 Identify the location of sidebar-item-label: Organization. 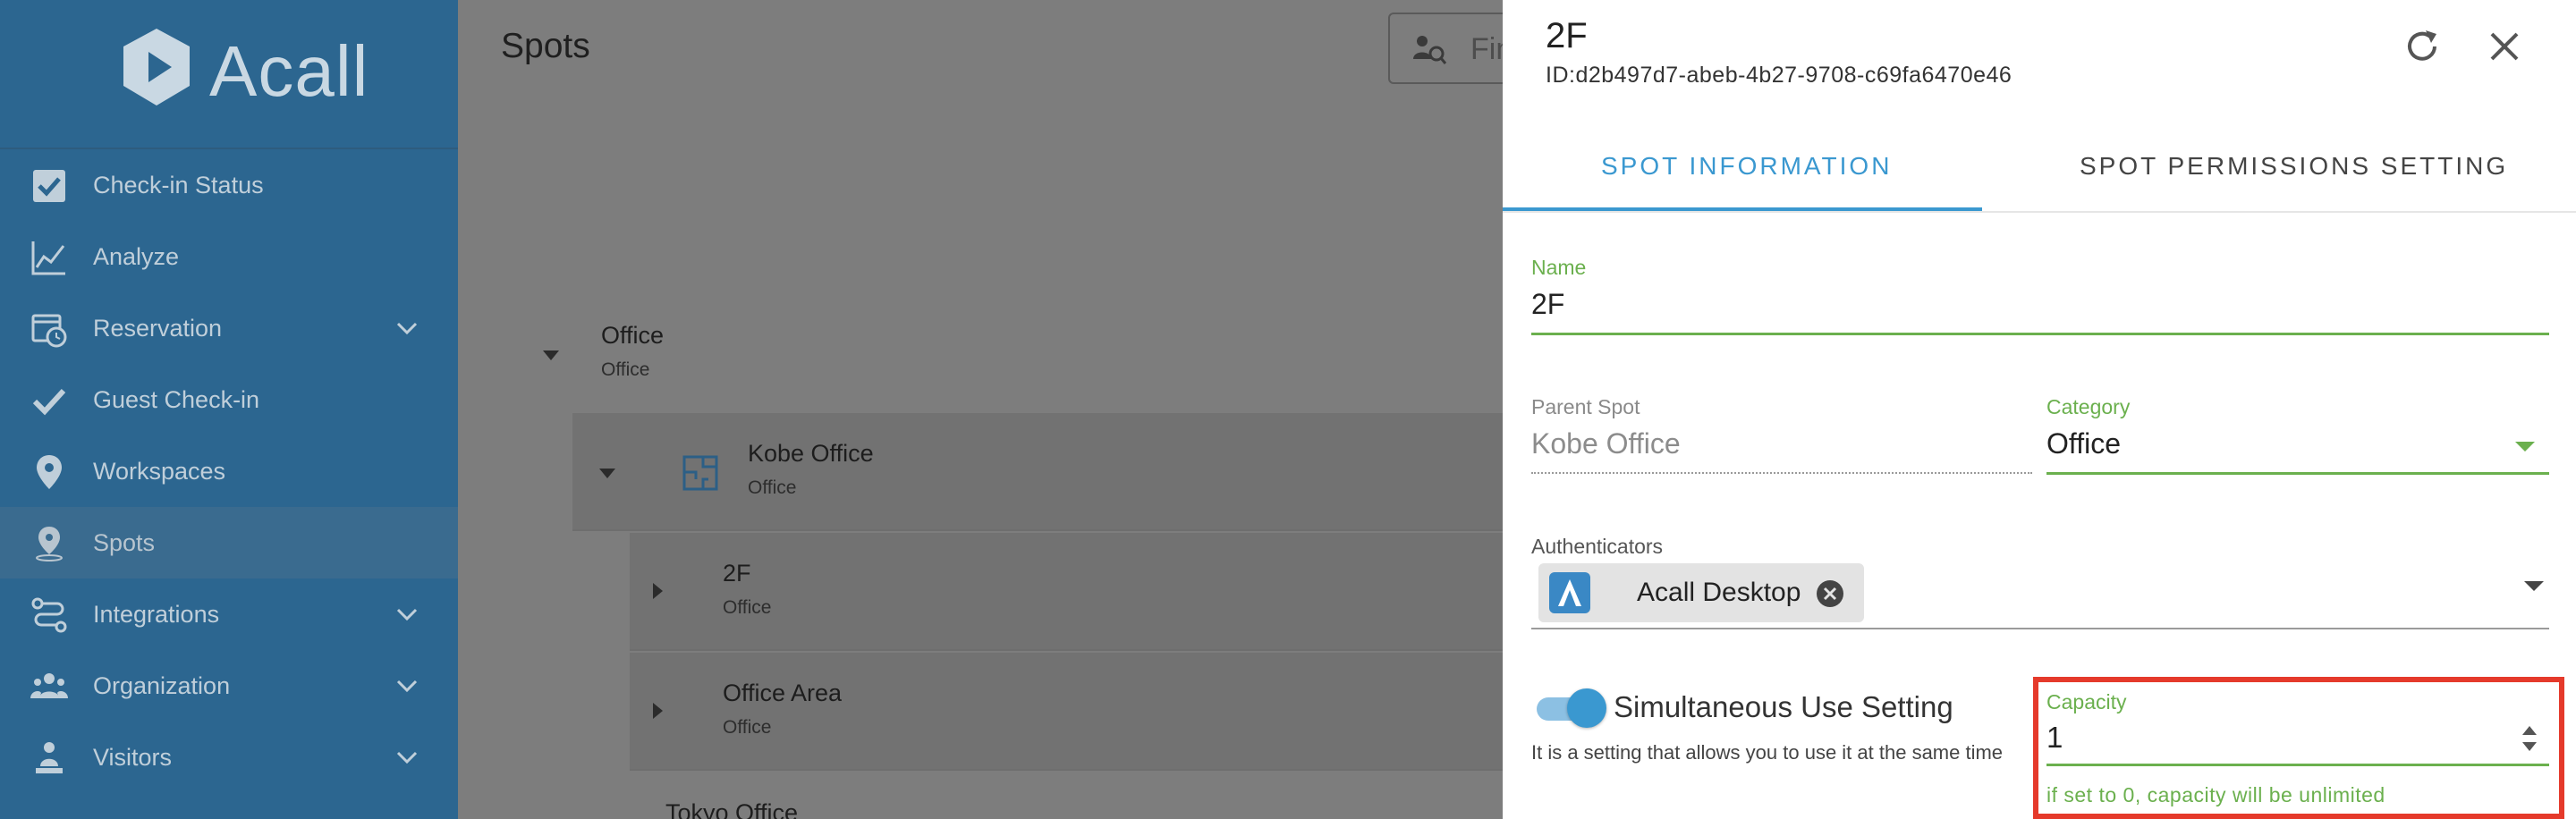
(162, 685).